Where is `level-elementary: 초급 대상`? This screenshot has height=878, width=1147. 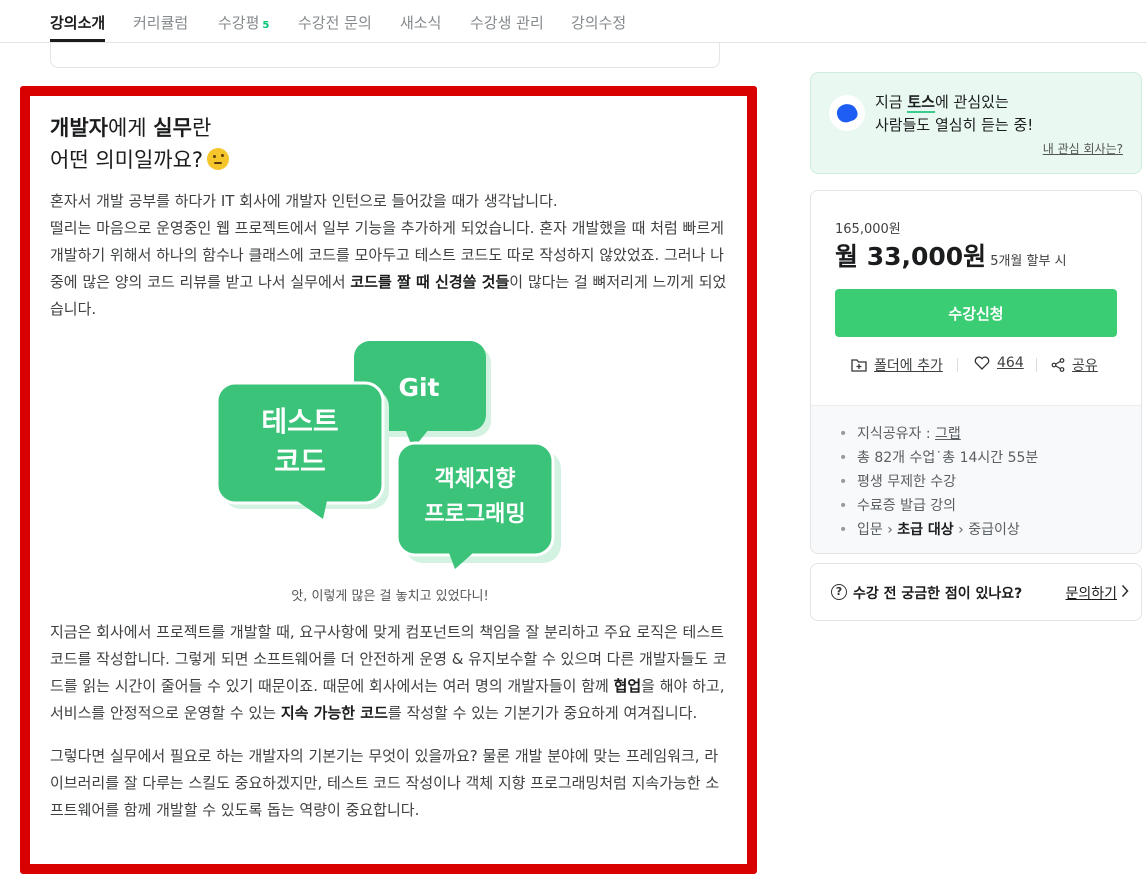 level-elementary: 초급 대상 is located at coordinates (925, 530).